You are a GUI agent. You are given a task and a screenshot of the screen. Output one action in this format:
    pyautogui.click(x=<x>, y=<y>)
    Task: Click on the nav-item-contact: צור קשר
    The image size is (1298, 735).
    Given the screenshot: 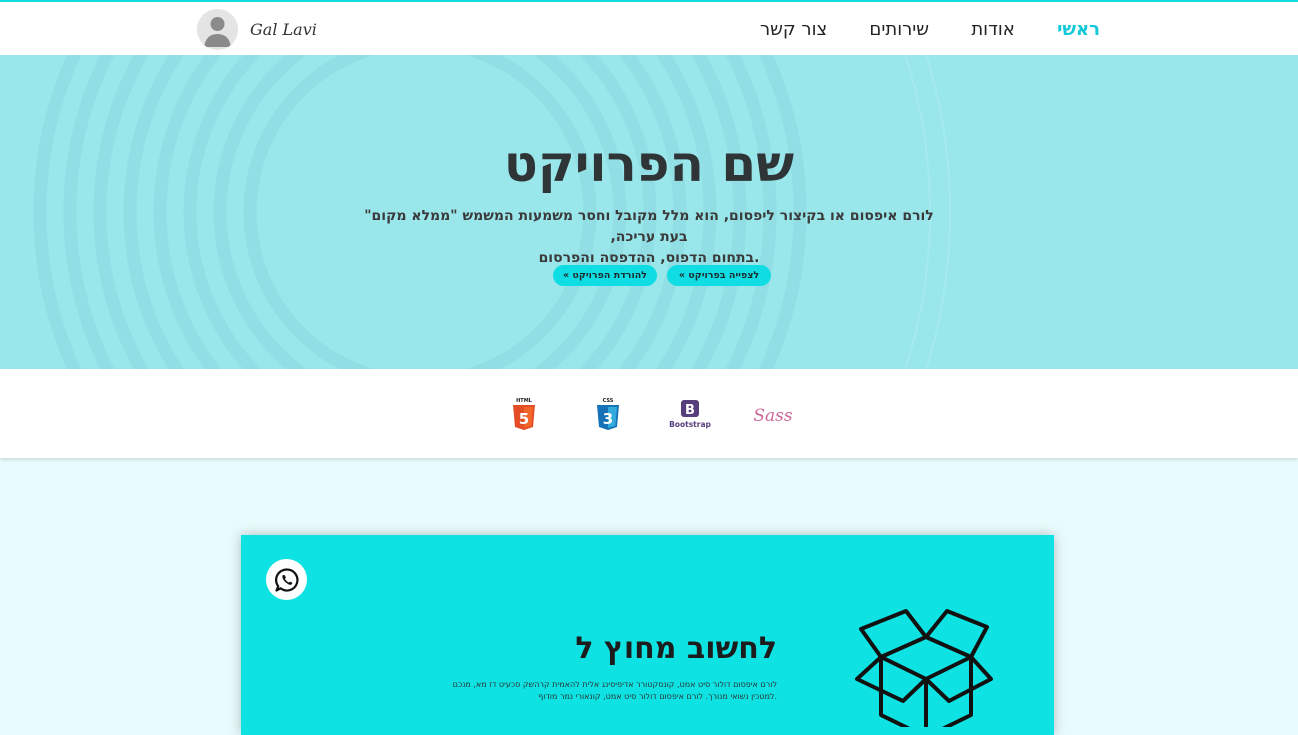 What is the action you would take?
    pyautogui.click(x=793, y=29)
    